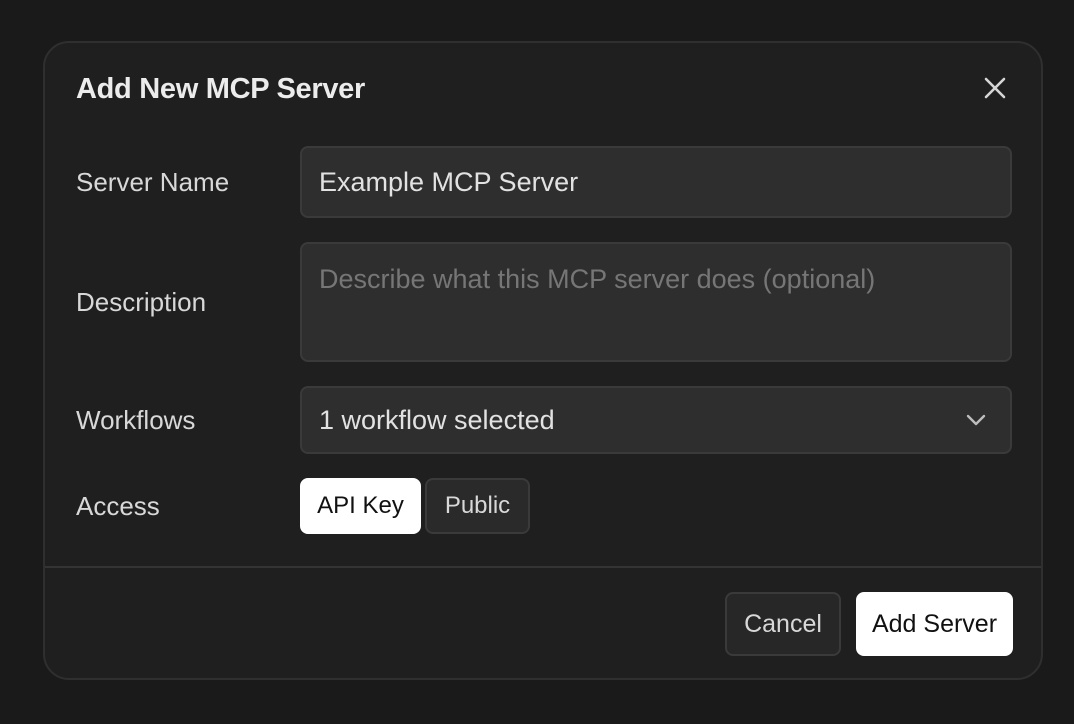 The height and width of the screenshot is (724, 1074). I want to click on server-name-label: Server Name, so click(153, 182).